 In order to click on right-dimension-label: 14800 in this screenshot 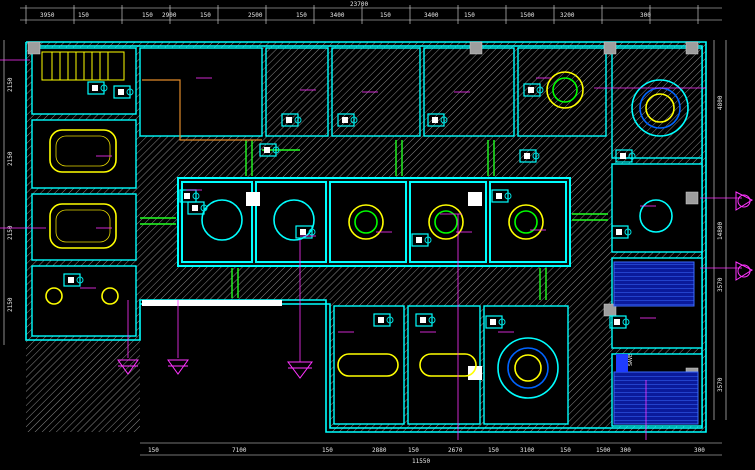, I will do `click(720, 231)`.